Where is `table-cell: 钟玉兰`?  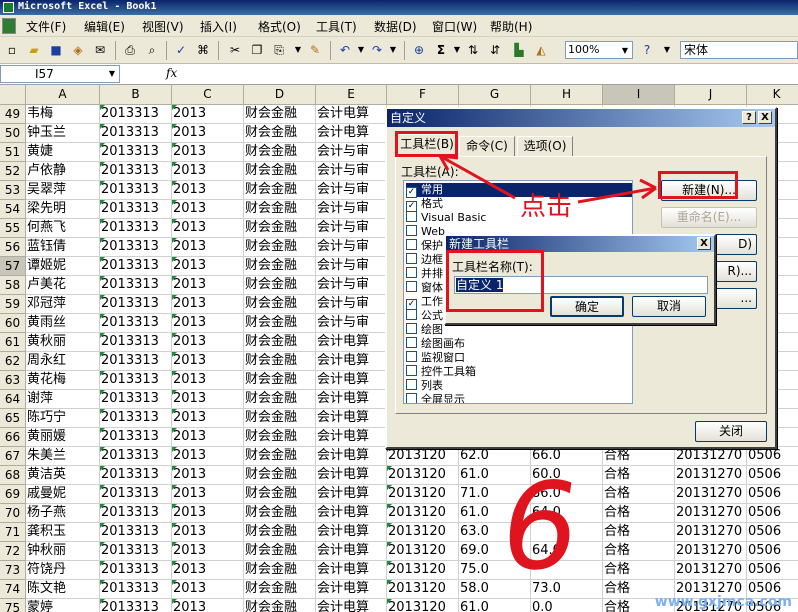 table-cell: 钟玉兰 is located at coordinates (63, 133).